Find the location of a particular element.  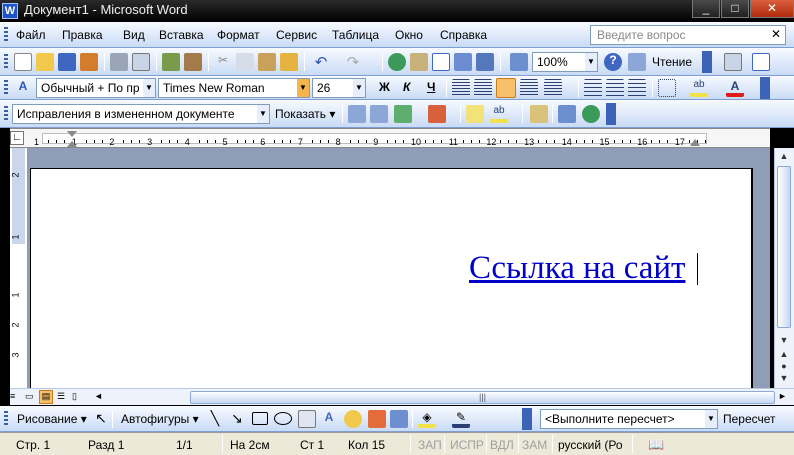

normal-view-icon: ≡ is located at coordinates (16, 397).